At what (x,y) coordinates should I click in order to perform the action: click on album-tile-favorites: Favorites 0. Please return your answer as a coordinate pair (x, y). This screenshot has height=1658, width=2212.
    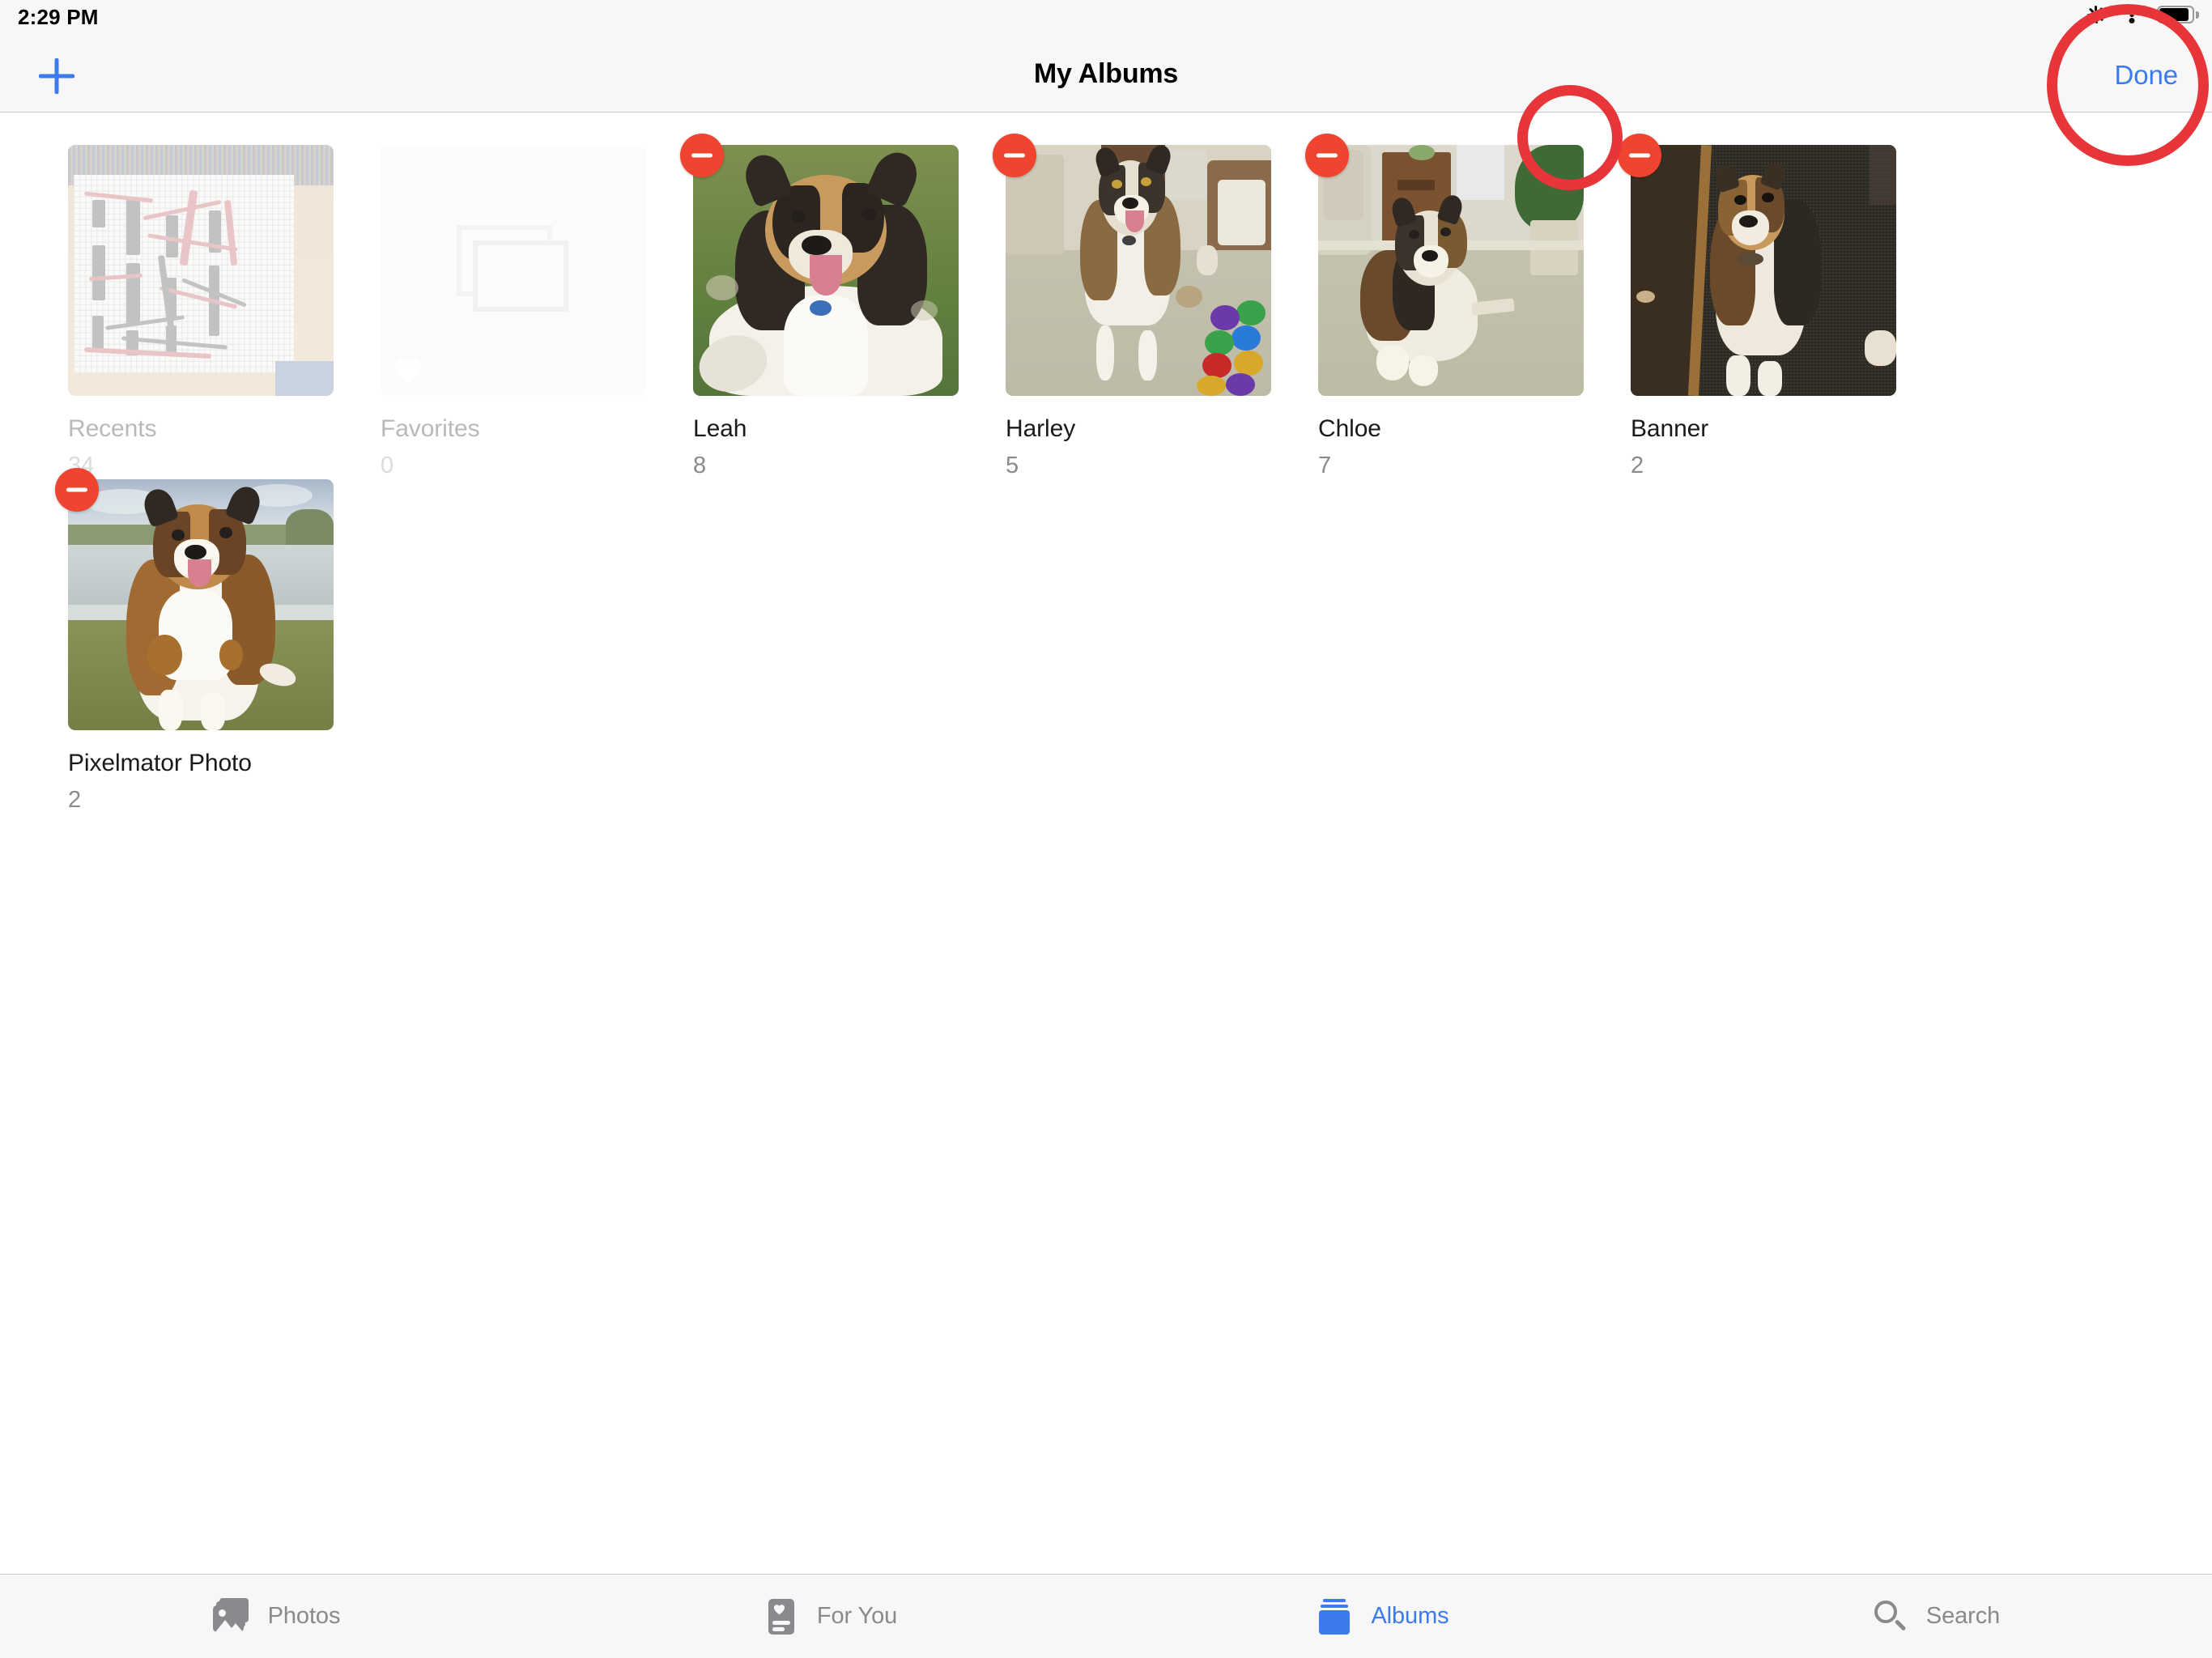
    Looking at the image, I should click on (527, 312).